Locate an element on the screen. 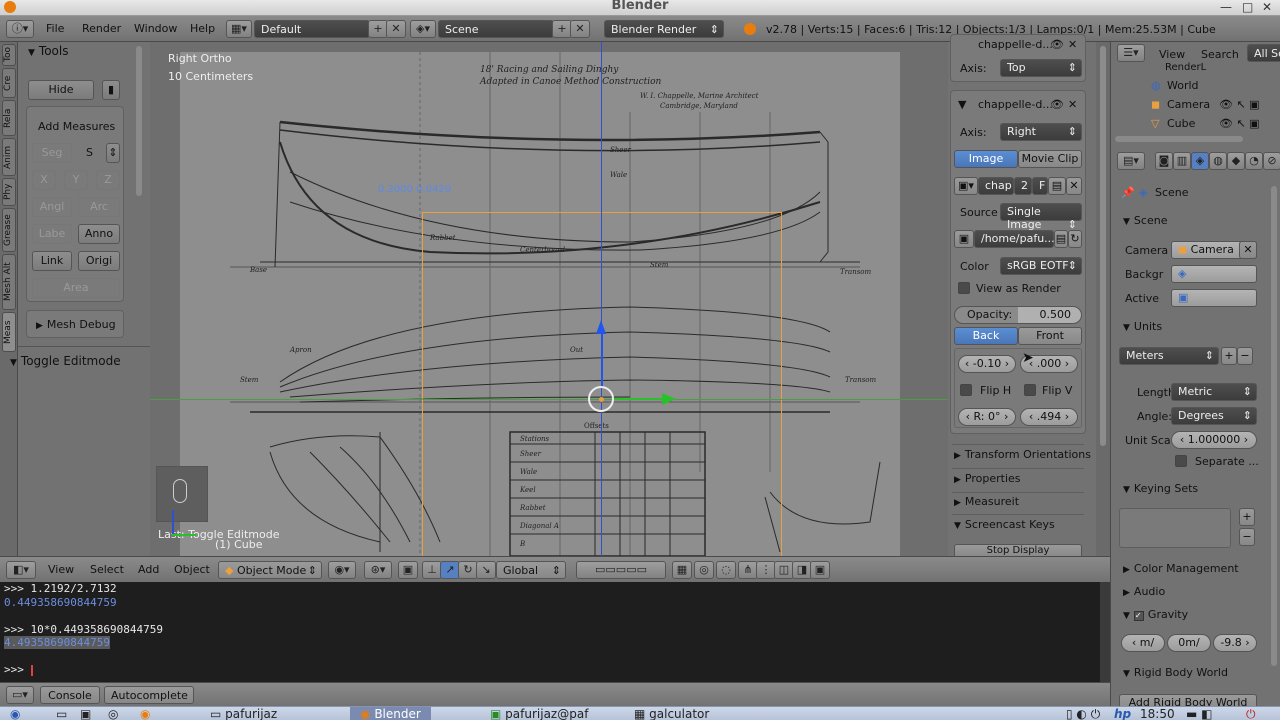 The height and width of the screenshot is (720, 1280). taskbar-item-terminal: ▣ pafurijaz@paf is located at coordinates (539, 713).